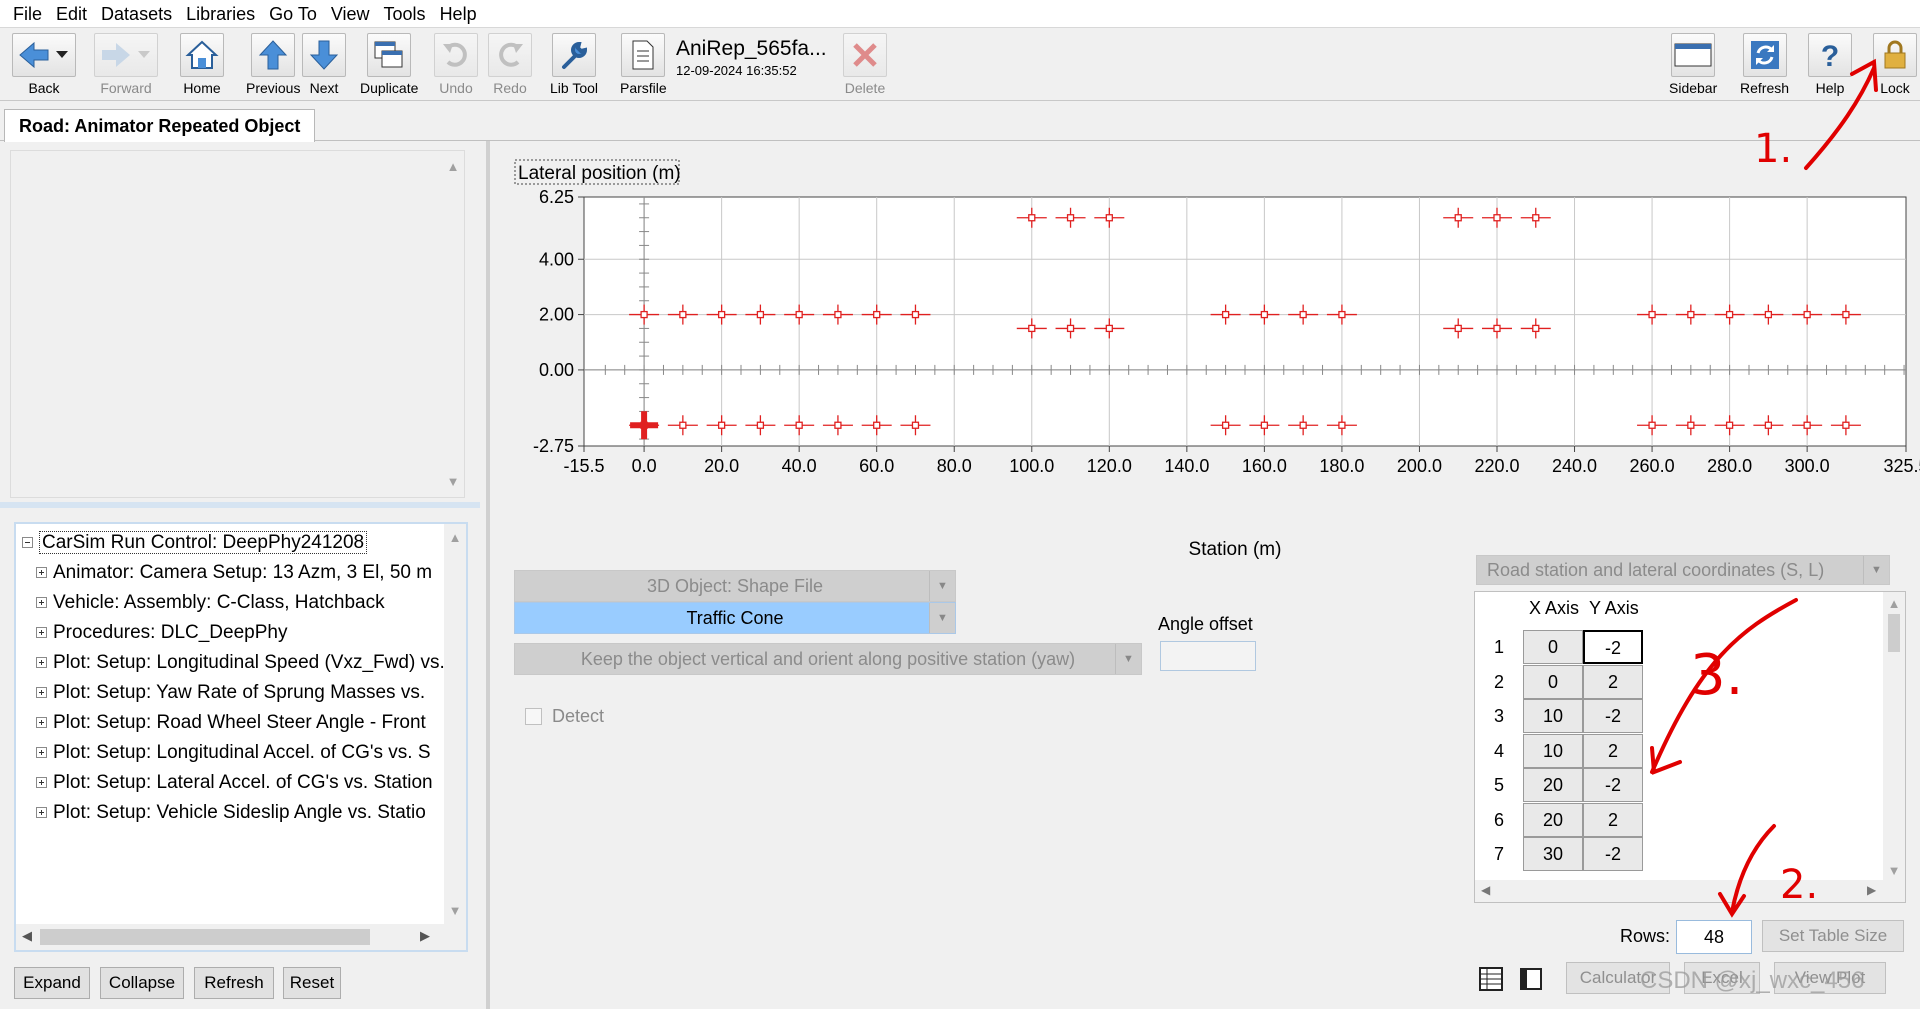 The image size is (1920, 1009). I want to click on menu-libraries: Libraries, so click(220, 14).